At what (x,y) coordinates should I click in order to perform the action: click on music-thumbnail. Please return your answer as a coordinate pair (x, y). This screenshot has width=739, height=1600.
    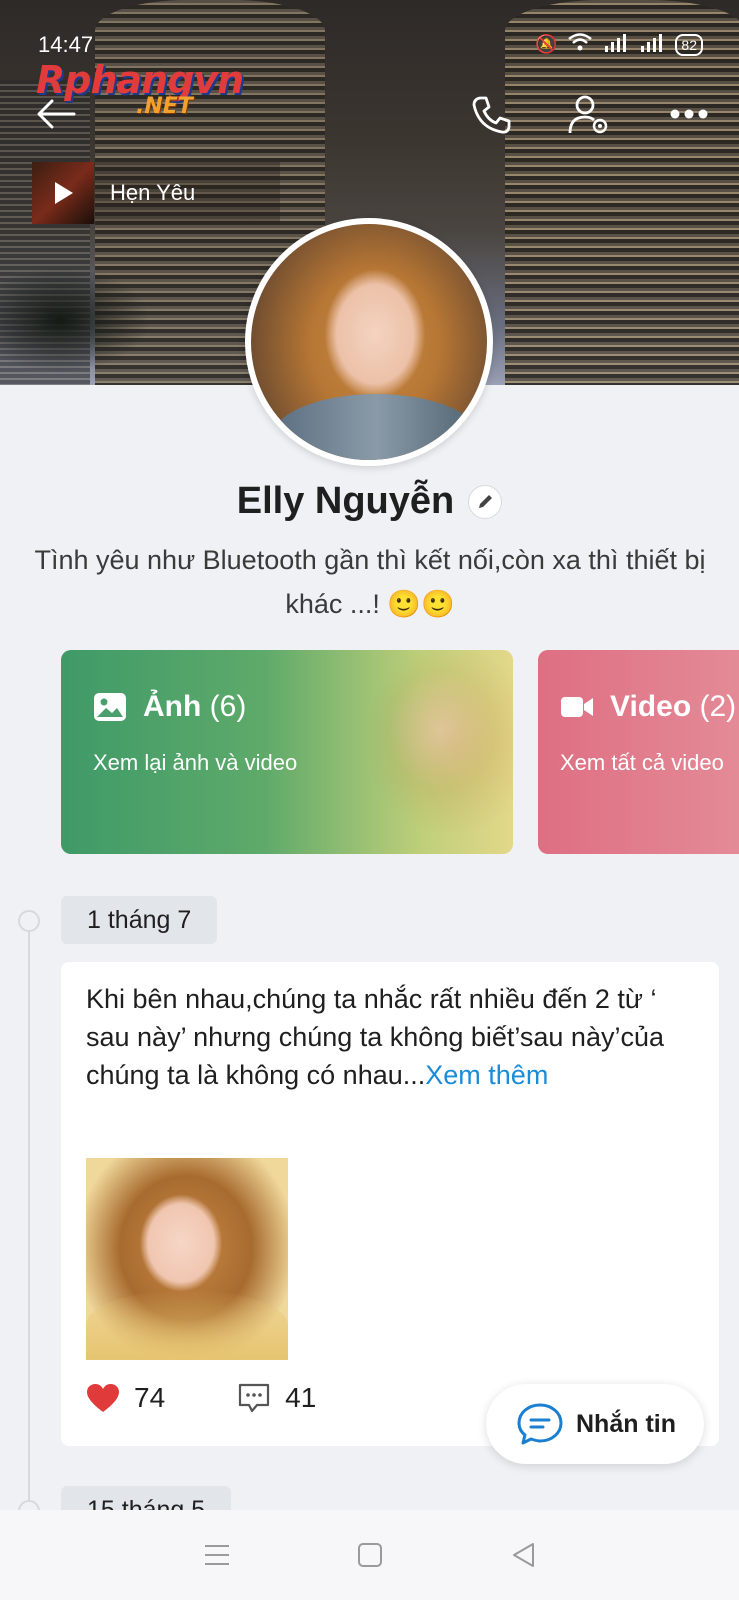
    Looking at the image, I should click on (63, 193).